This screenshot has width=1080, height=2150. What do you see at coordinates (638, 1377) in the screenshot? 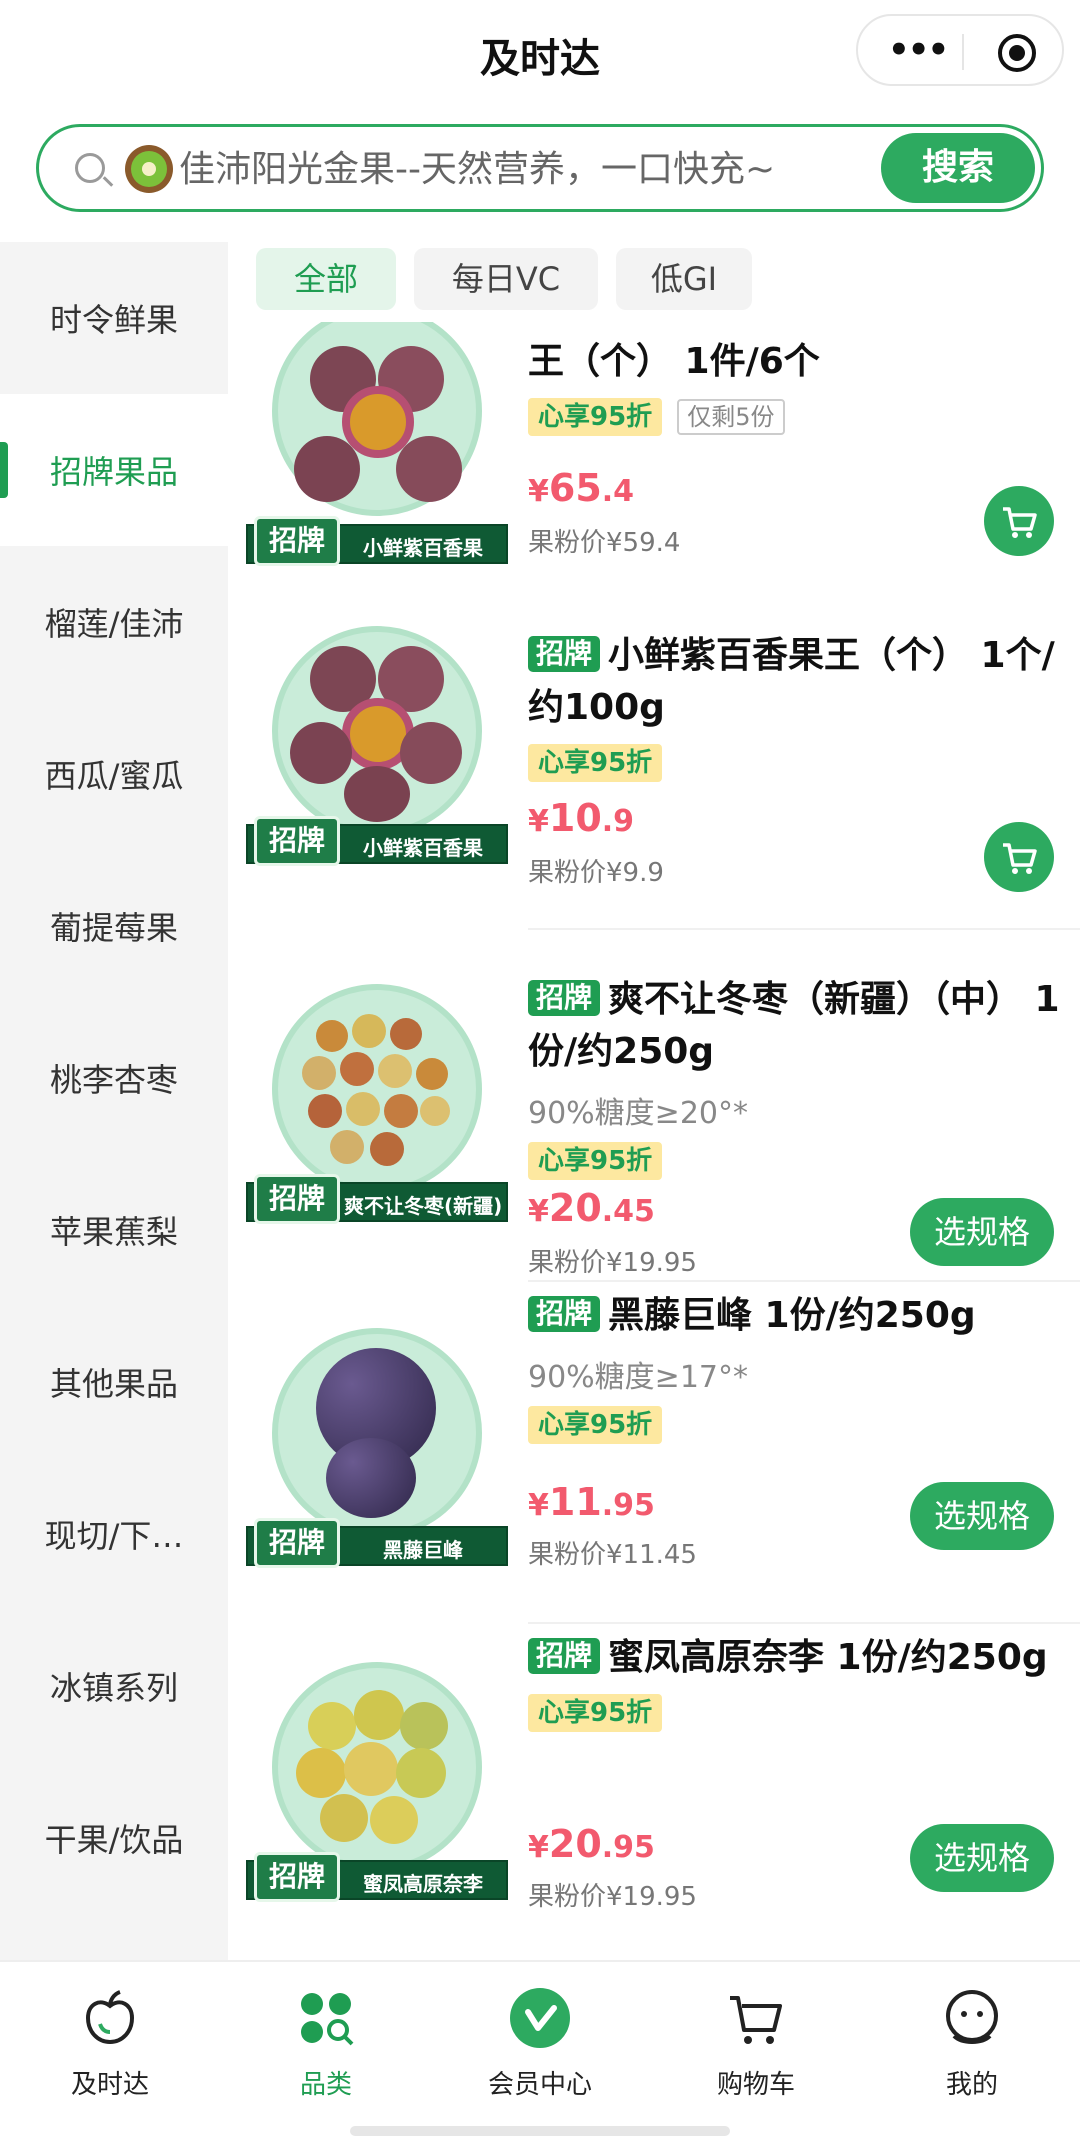
I see `sugar-level: 90%糖度≥17°*` at bounding box center [638, 1377].